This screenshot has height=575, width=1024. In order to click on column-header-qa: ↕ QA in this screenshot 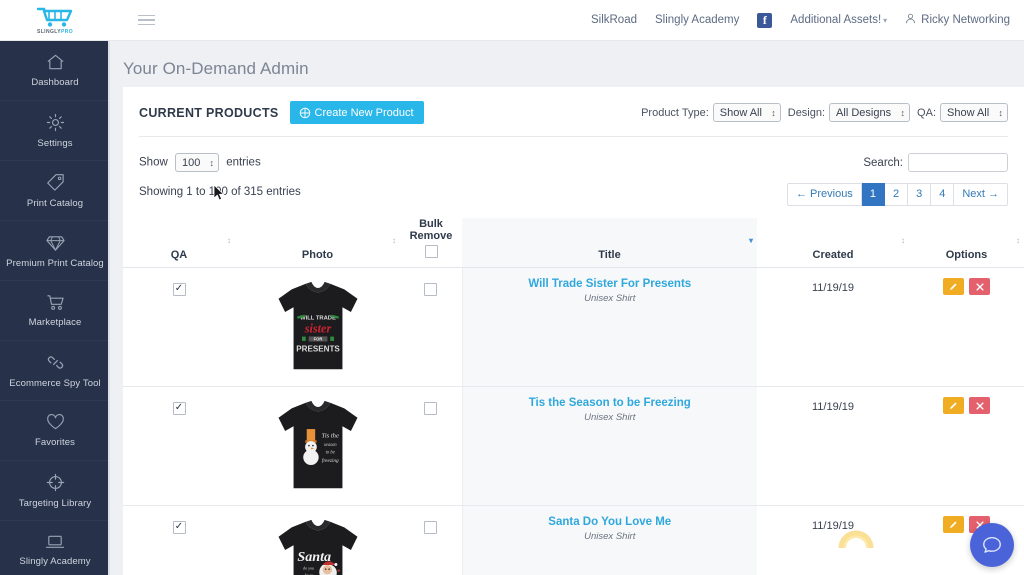, I will do `click(179, 243)`.